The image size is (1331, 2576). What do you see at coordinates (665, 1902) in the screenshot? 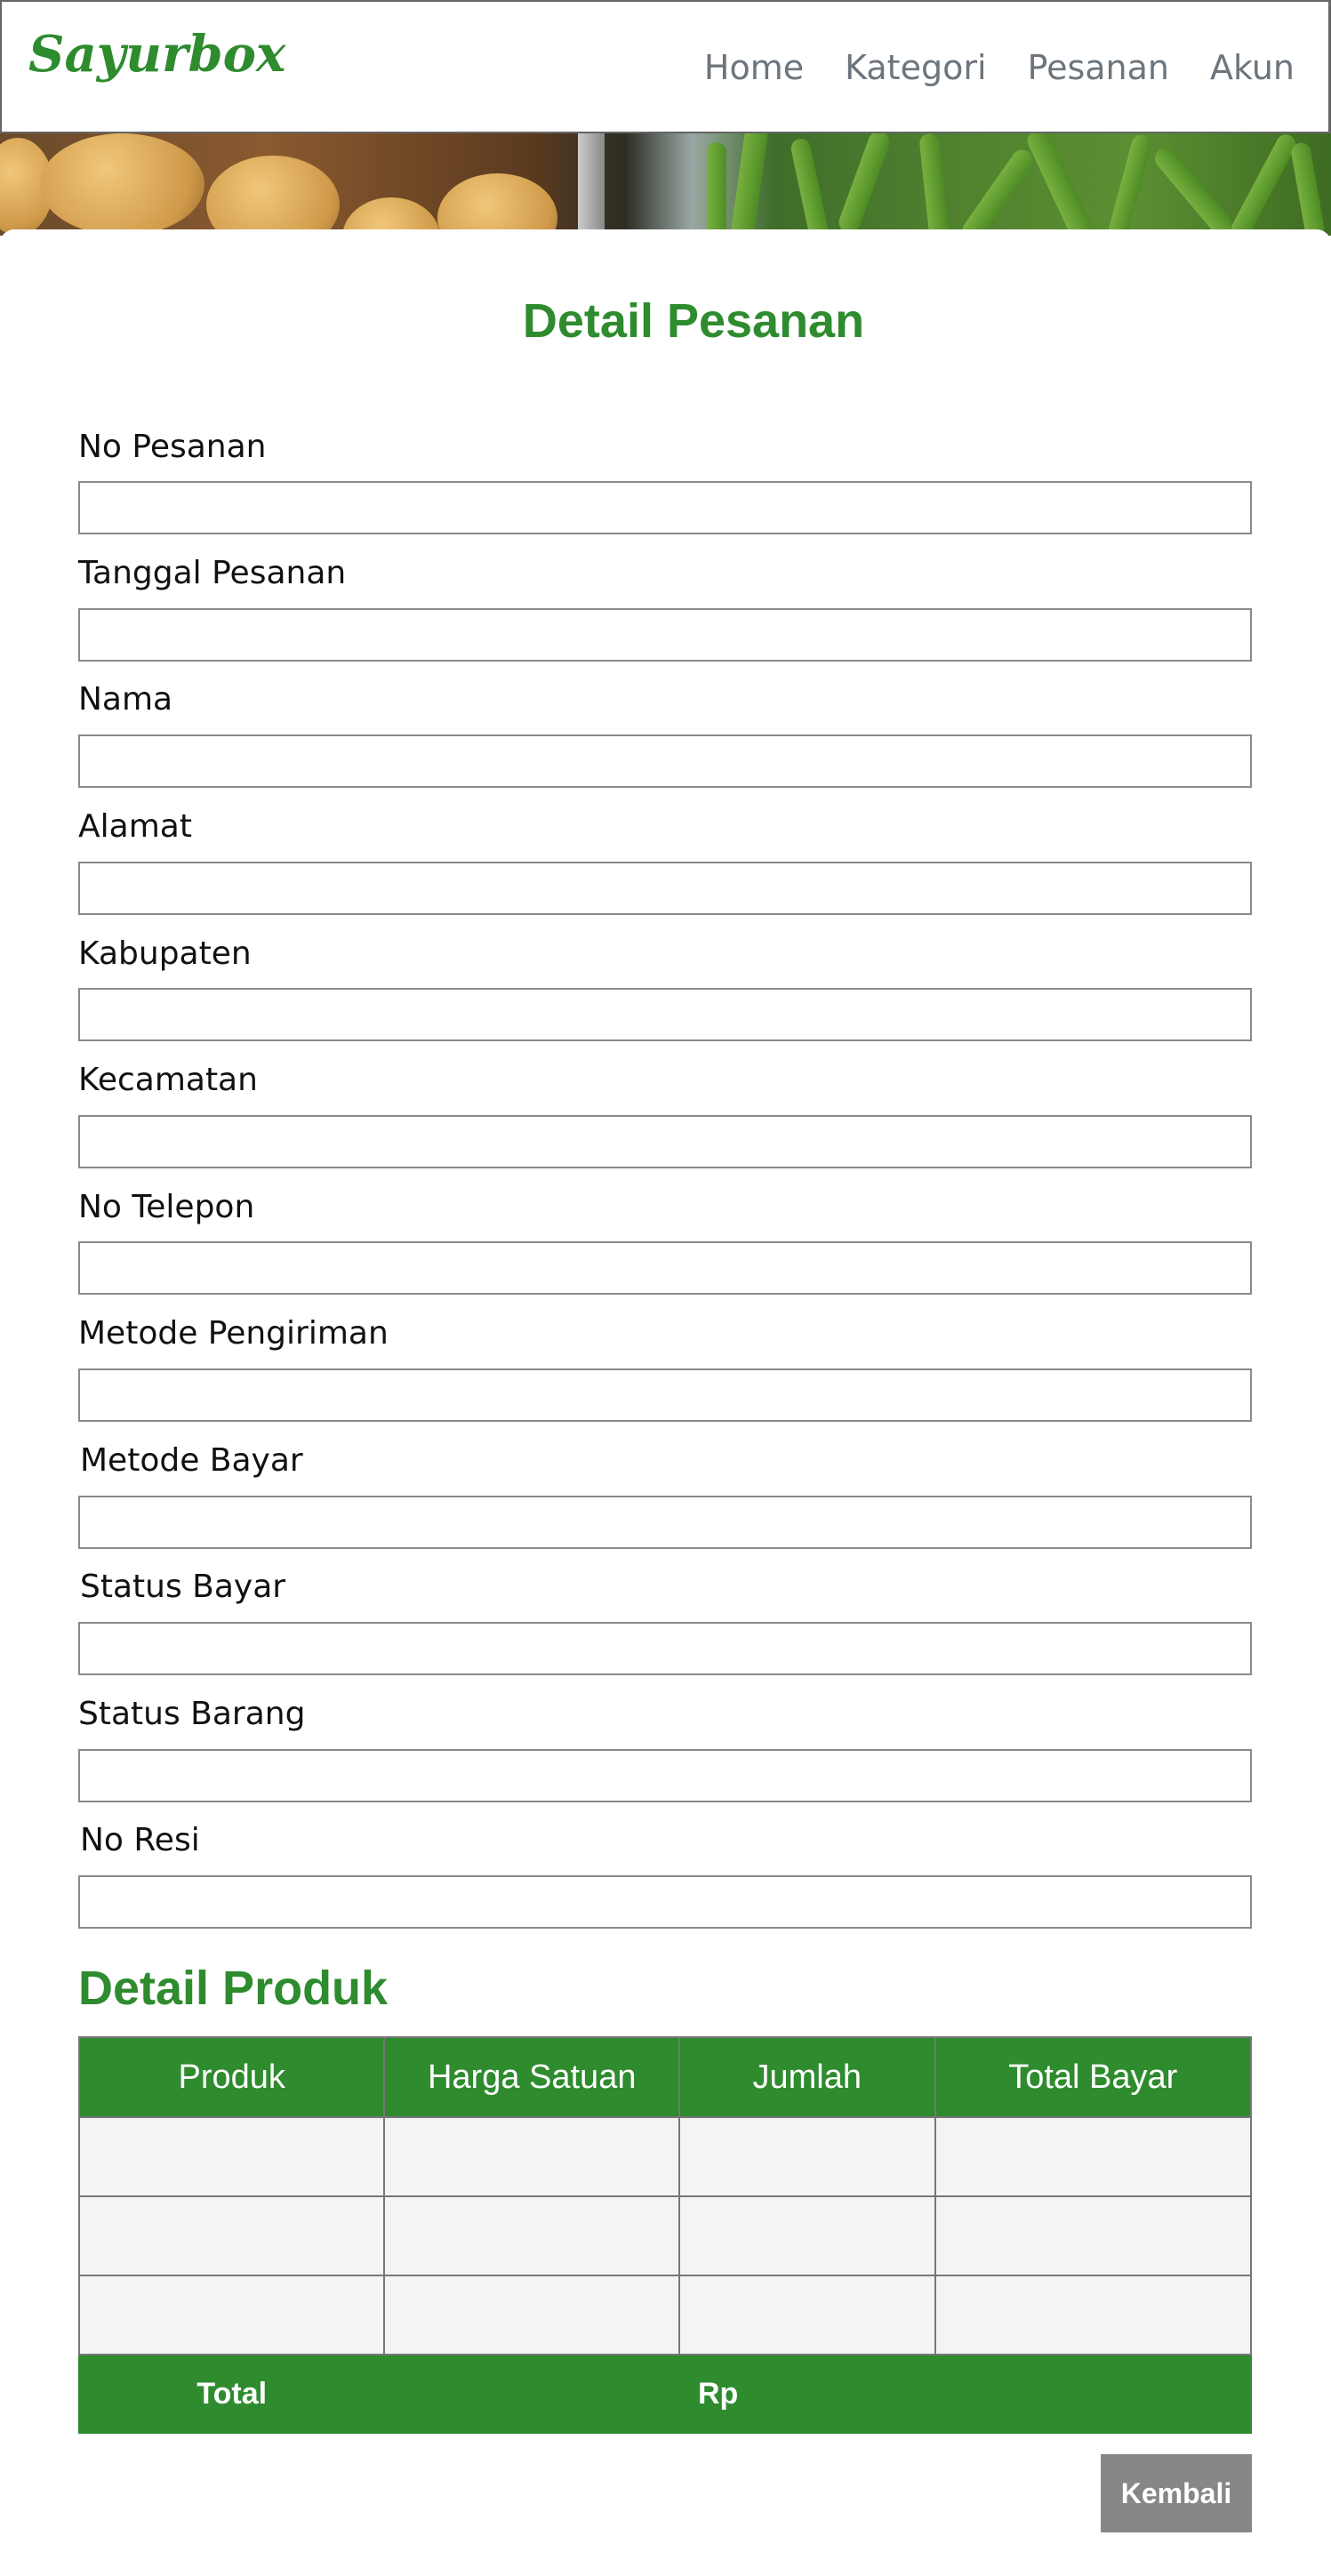
I see `input-no-resi` at bounding box center [665, 1902].